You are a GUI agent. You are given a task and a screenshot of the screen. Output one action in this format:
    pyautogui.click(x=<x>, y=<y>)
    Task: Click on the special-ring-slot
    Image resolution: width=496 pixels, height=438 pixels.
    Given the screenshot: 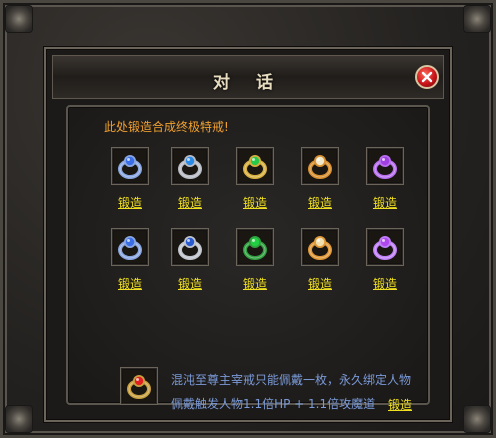 What is the action you would take?
    pyautogui.click(x=139, y=386)
    